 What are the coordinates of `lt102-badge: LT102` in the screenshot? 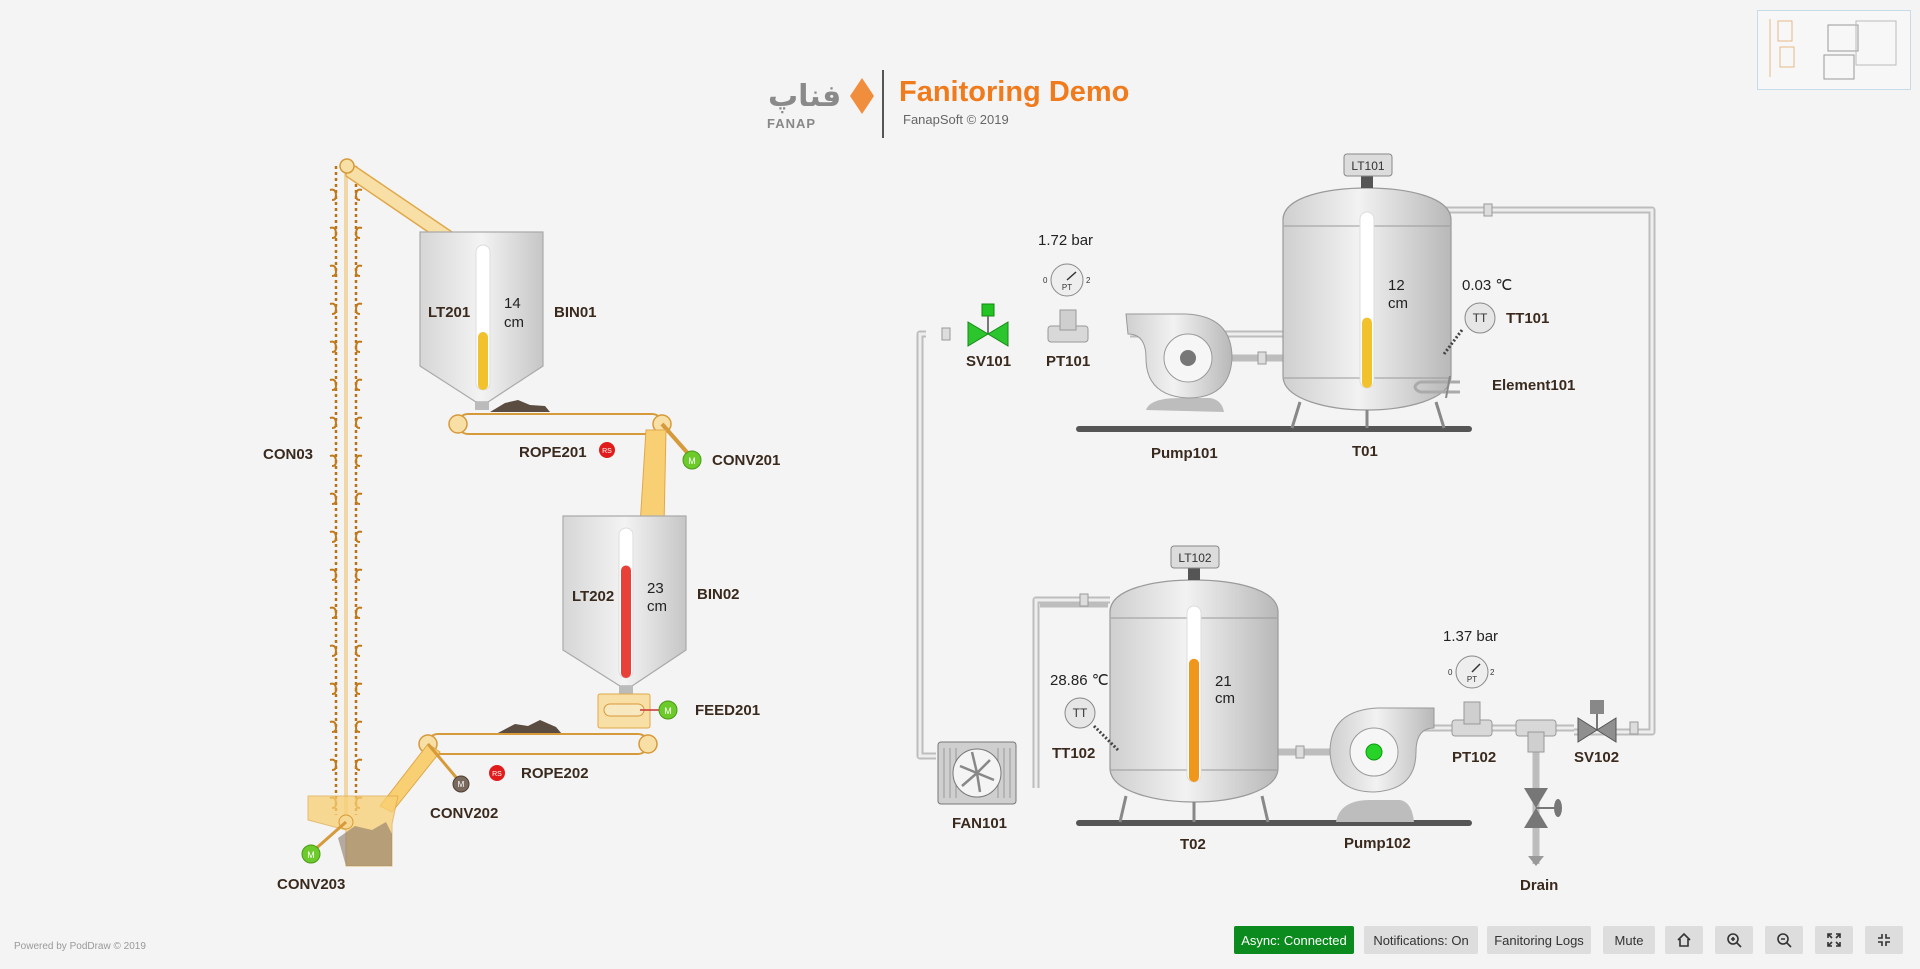 It's located at (1195, 557).